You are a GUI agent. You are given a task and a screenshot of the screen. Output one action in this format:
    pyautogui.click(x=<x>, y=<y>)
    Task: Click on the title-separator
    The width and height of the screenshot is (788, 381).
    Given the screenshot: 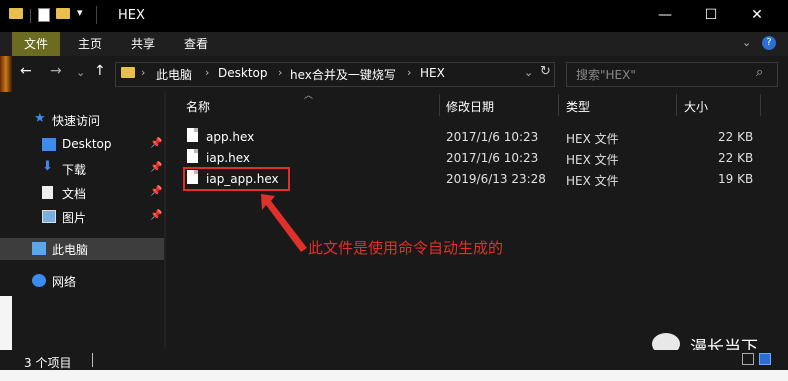 What is the action you would take?
    pyautogui.click(x=30, y=16)
    